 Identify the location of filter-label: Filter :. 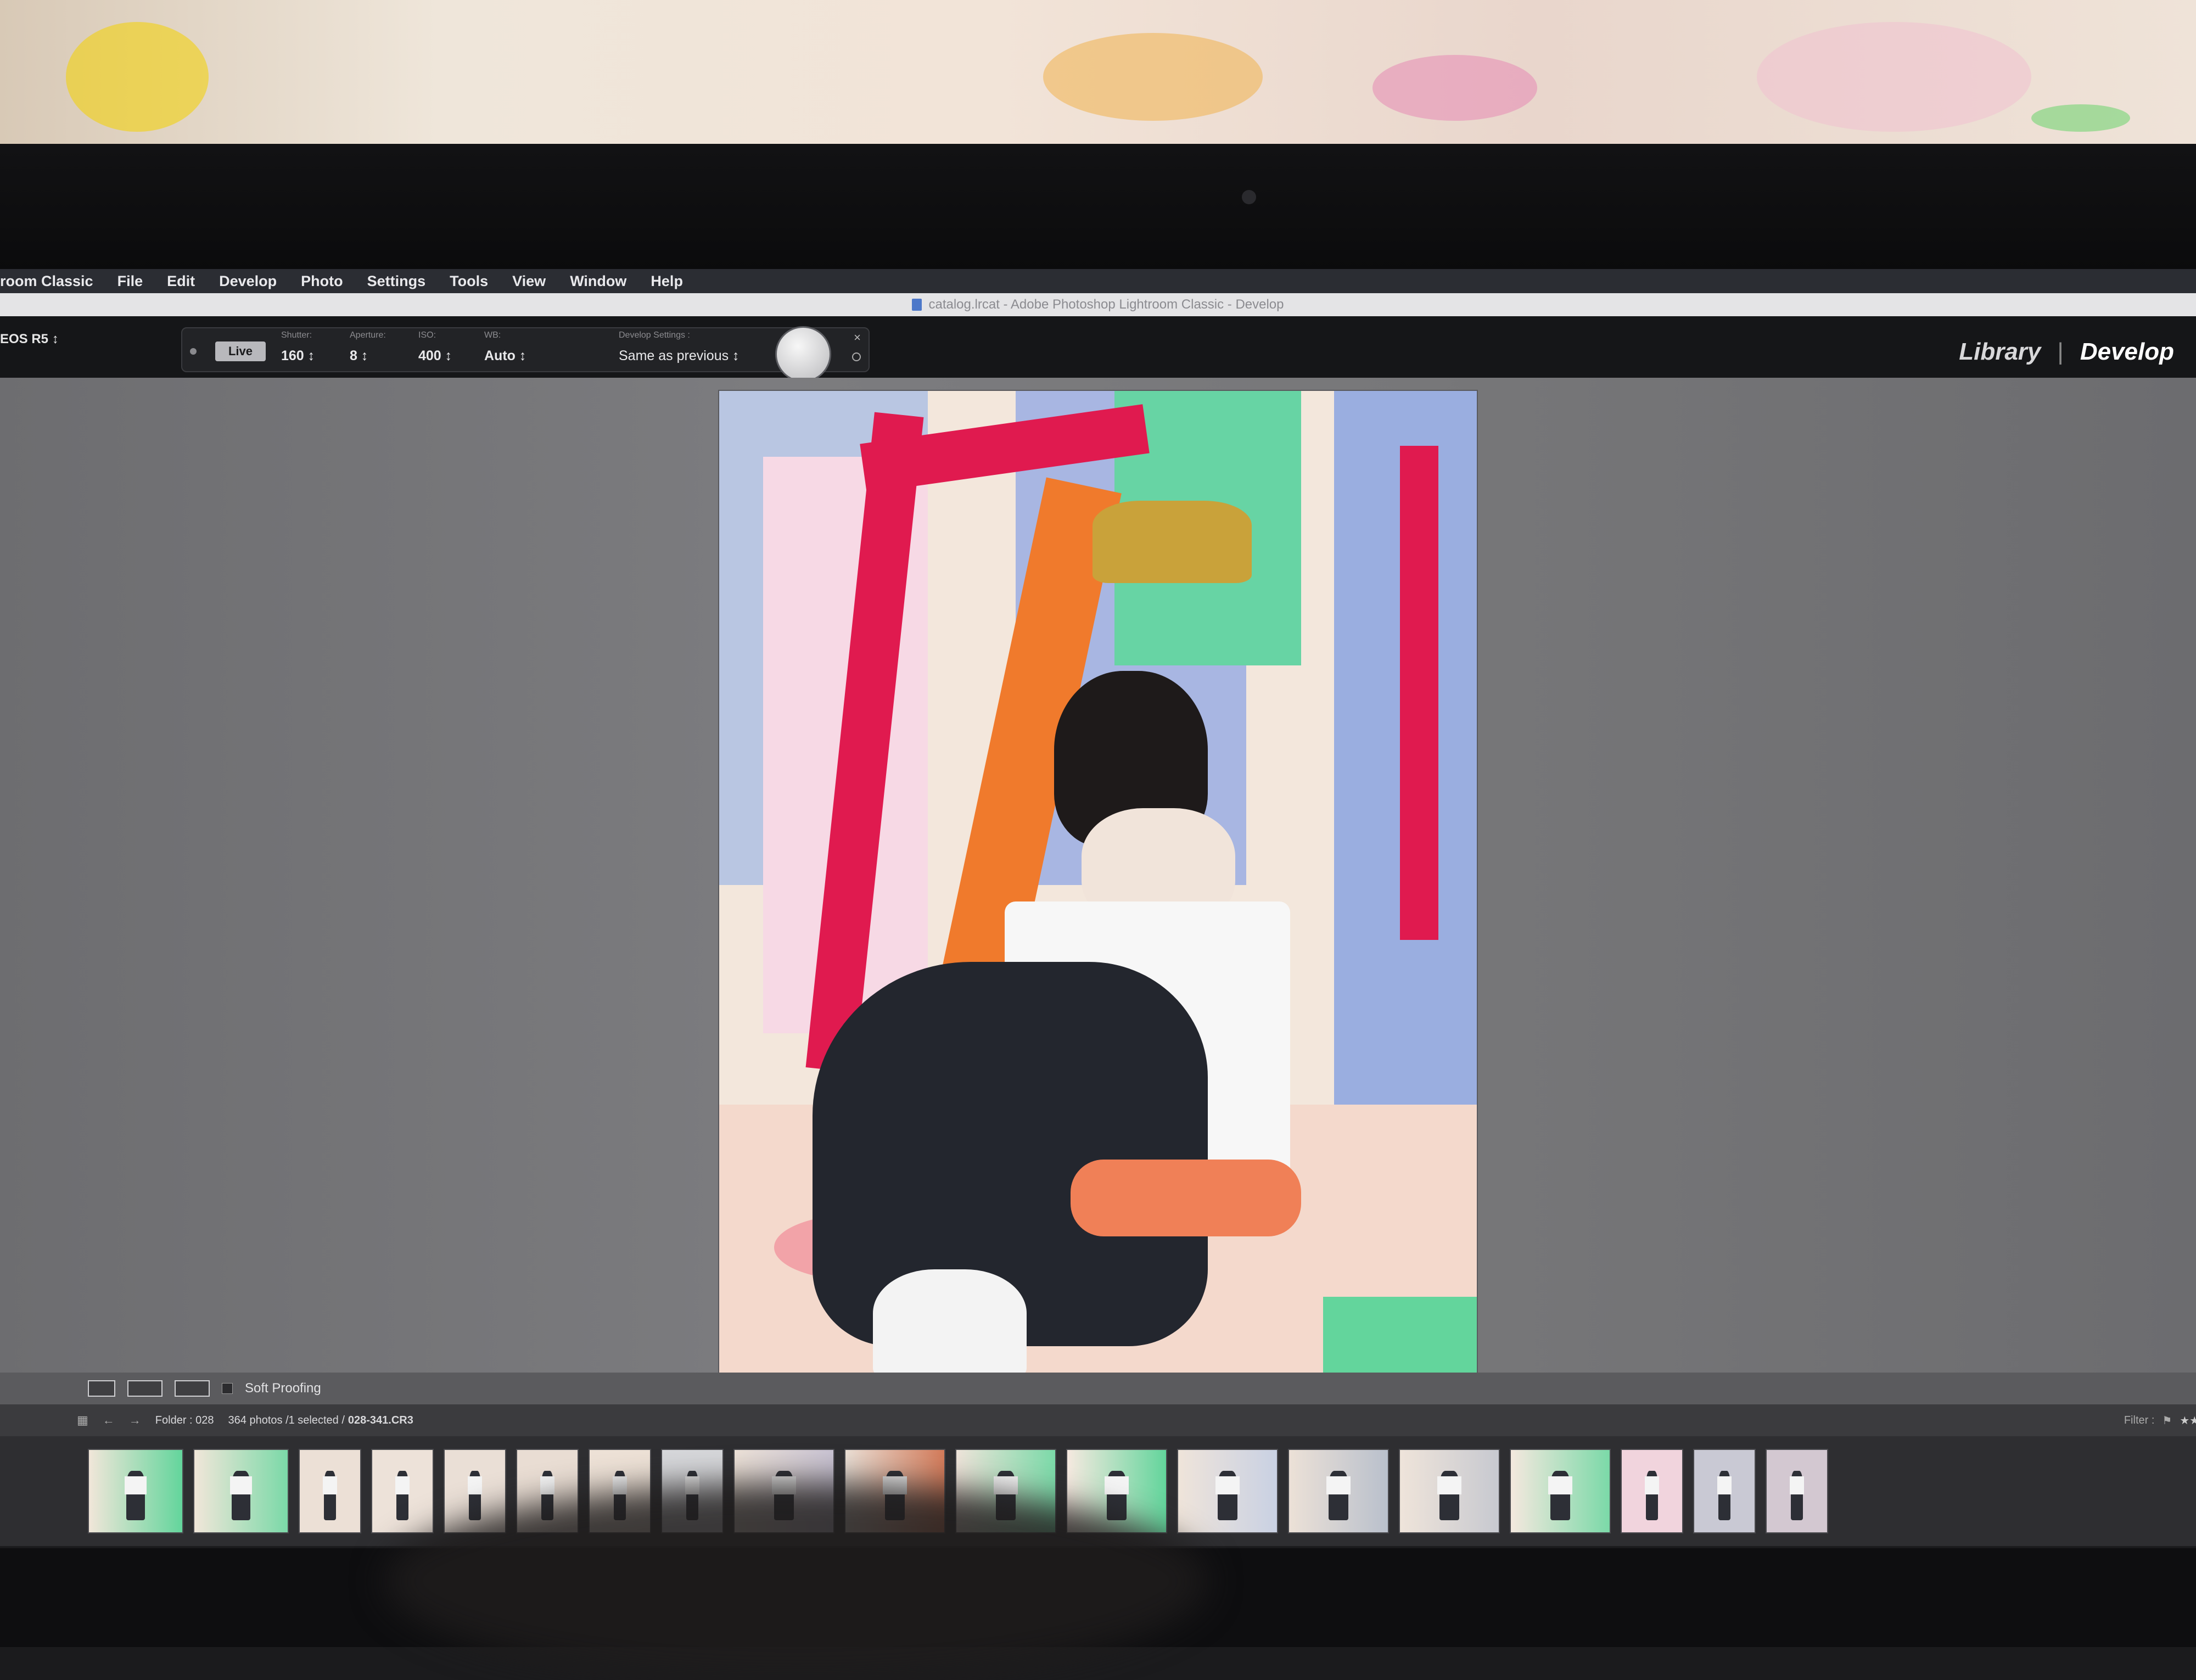
(2139, 1420).